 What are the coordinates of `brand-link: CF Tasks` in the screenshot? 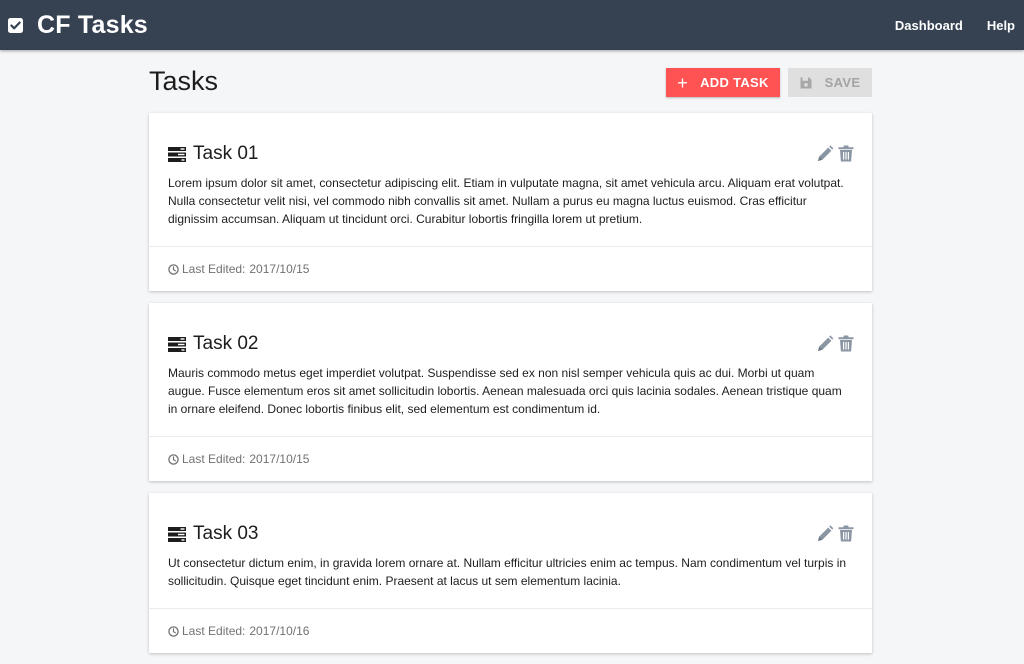 It's located at (78, 25).